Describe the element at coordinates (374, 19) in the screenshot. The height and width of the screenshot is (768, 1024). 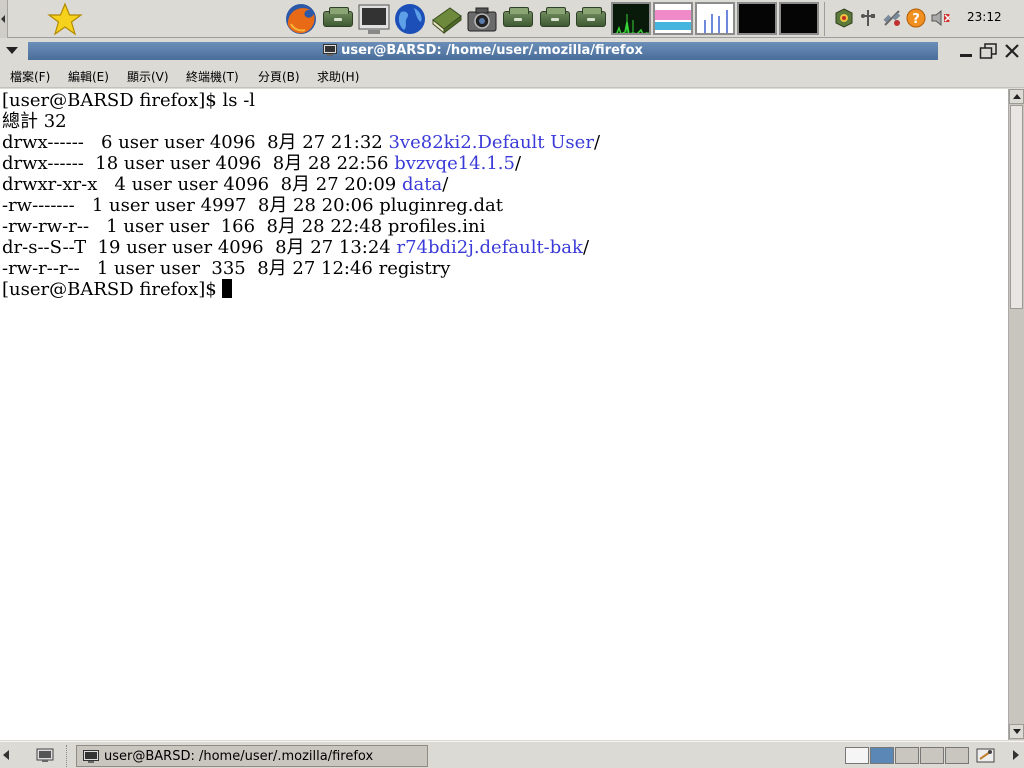
I see `terminal-monitor-icon` at that location.